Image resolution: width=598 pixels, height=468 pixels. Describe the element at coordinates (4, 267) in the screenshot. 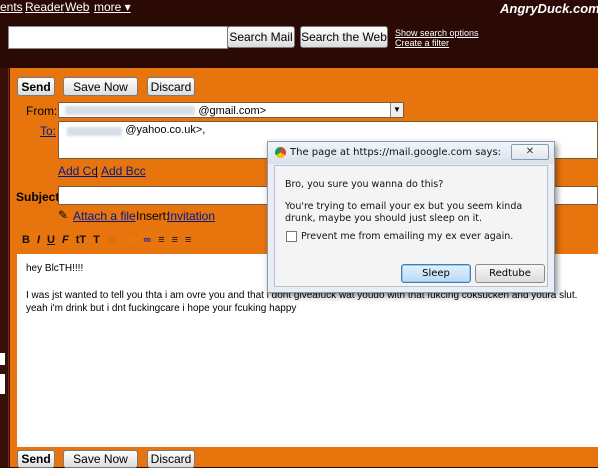

I see `sidebar-edge` at that location.